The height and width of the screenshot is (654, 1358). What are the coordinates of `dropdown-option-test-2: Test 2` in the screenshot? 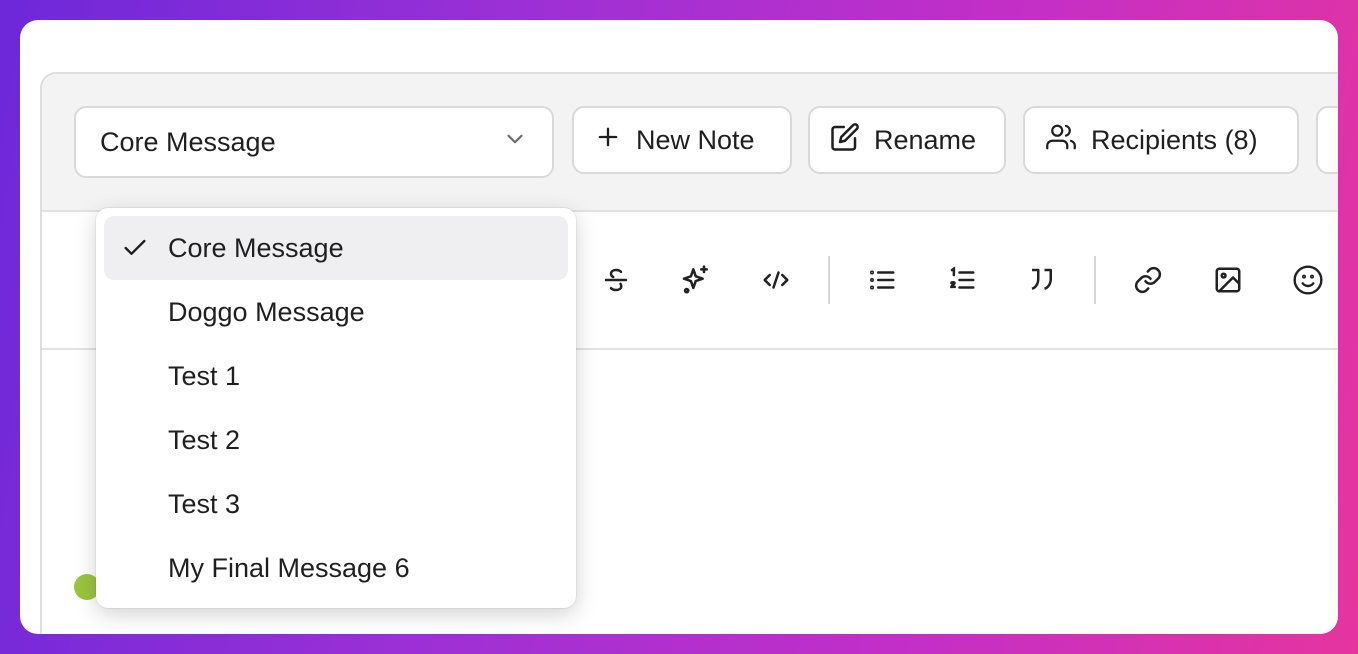 It's located at (336, 440).